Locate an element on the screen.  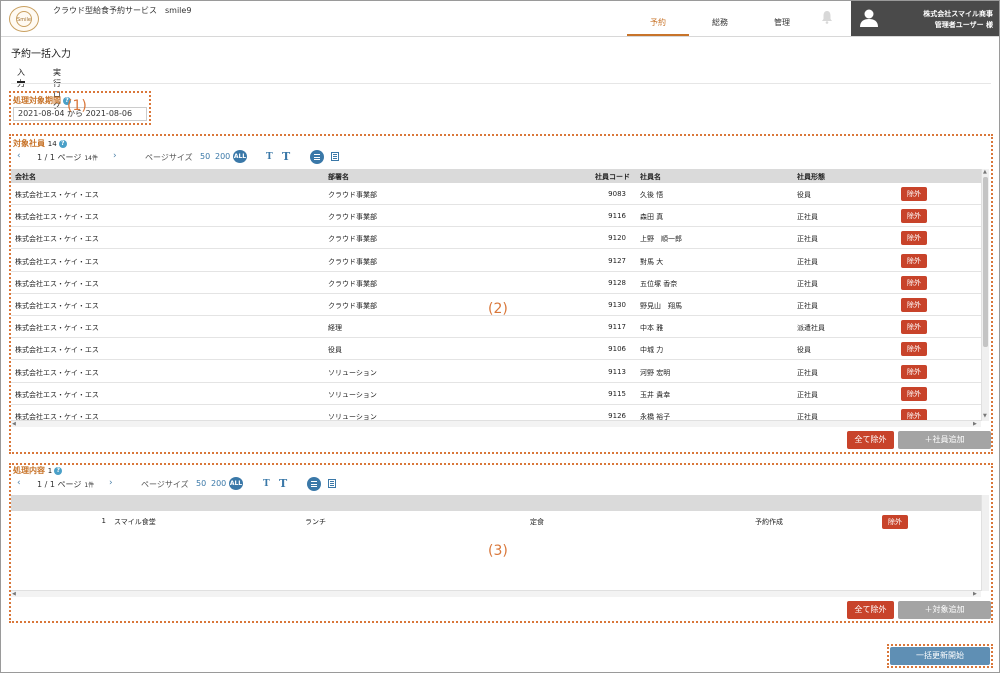
vertical-scrollbar: ▲ ▼ is located at coordinates (985, 295).